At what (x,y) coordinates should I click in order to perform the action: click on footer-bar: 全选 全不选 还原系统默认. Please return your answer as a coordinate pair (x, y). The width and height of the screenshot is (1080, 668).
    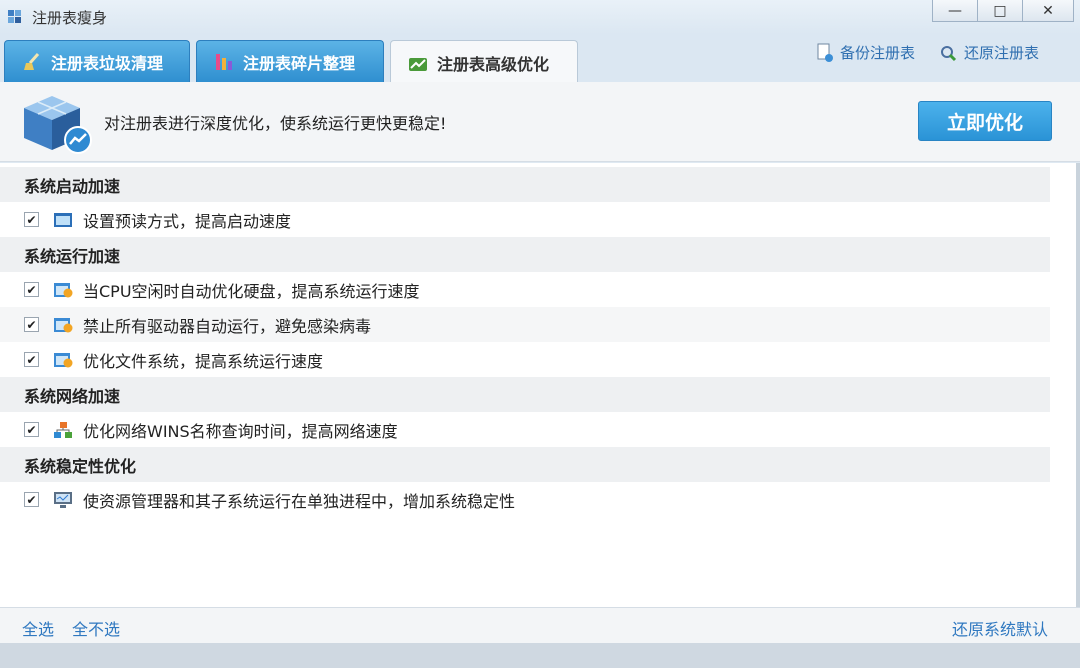
    Looking at the image, I should click on (540, 625).